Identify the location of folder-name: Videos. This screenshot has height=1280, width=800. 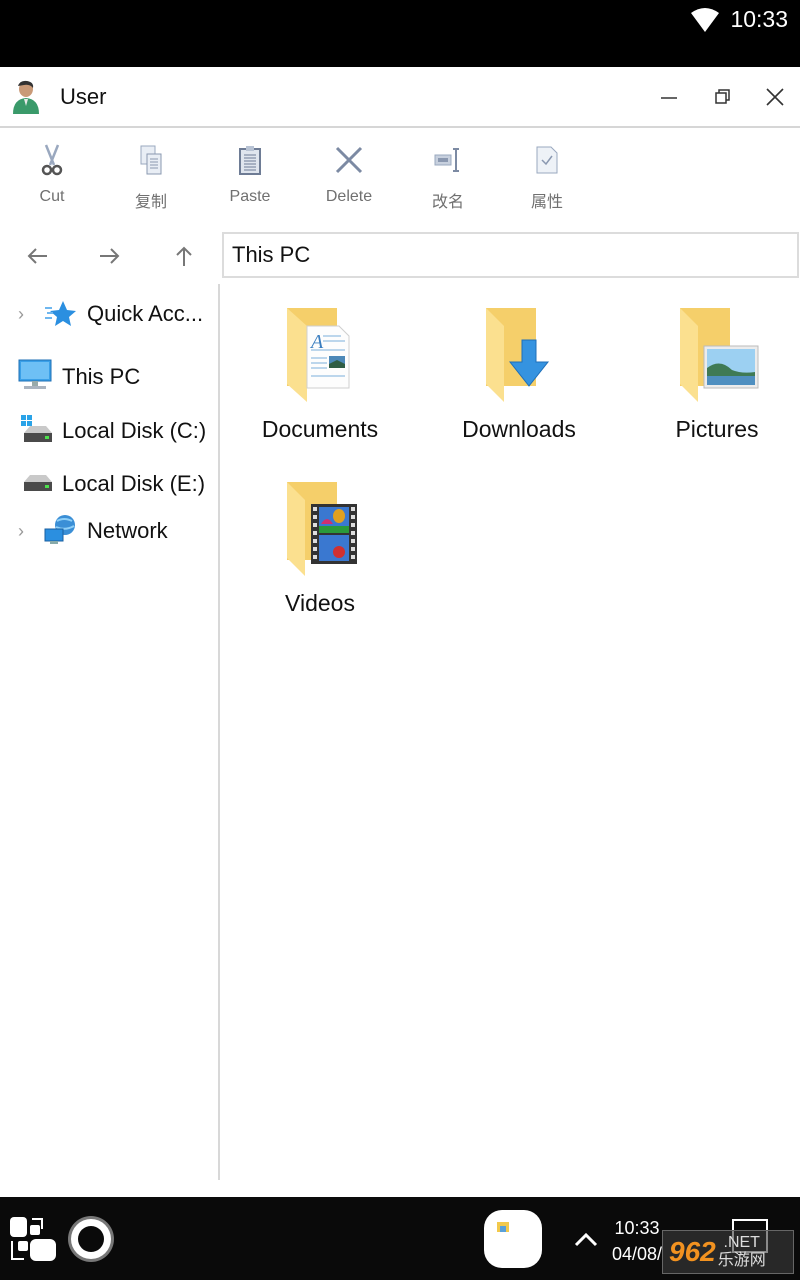
(320, 603).